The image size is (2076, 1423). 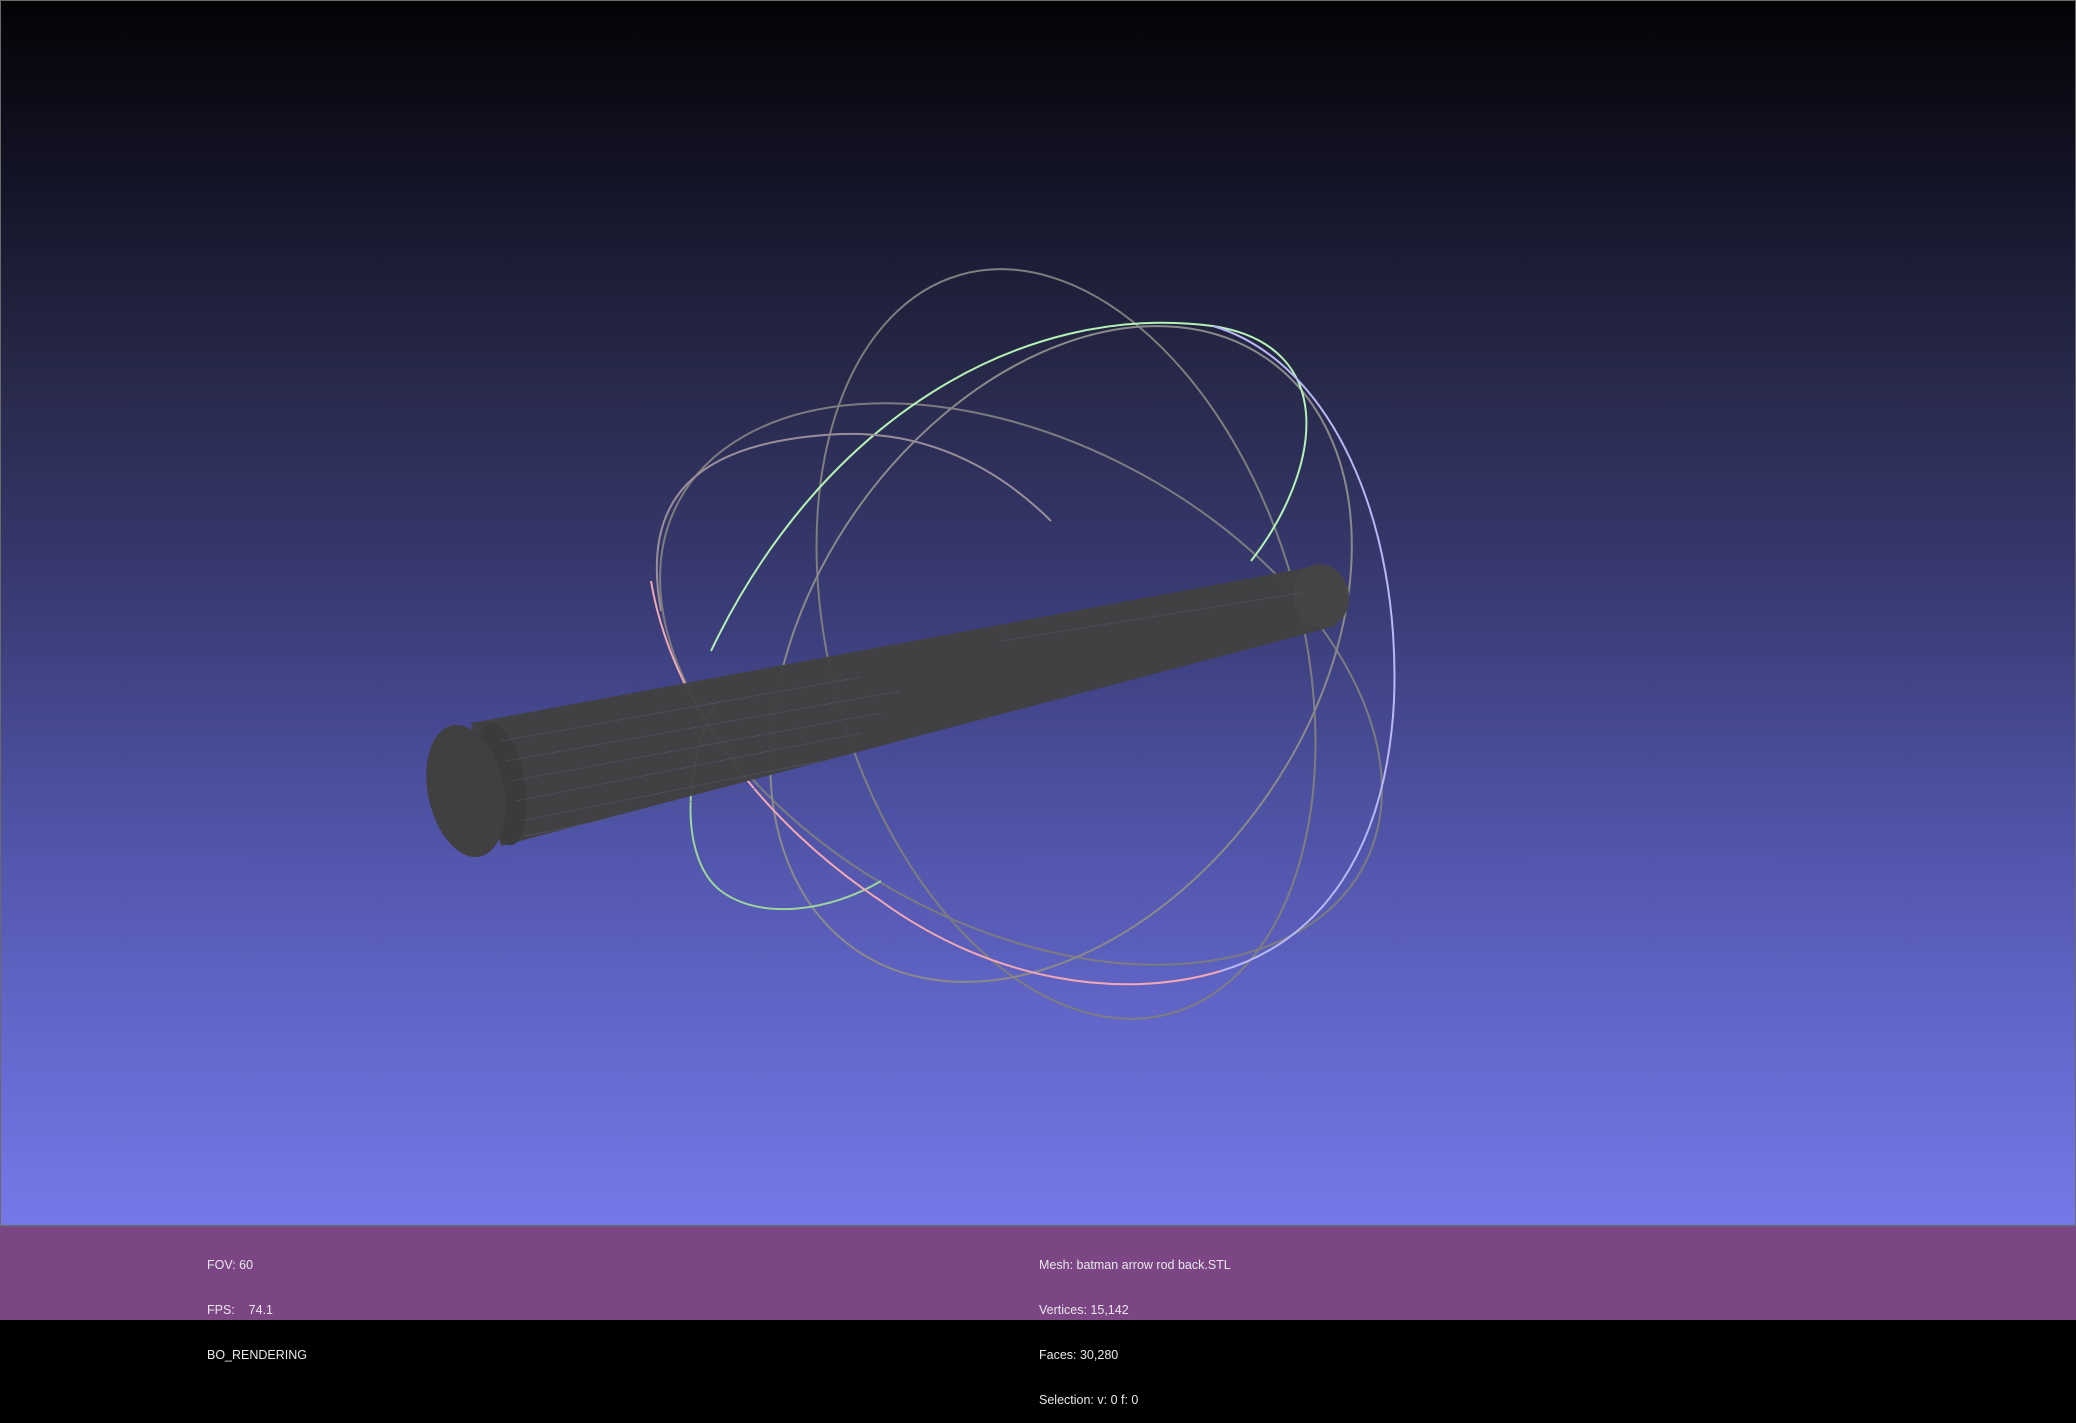 I want to click on fov-label: FOV: 60, so click(x=230, y=1265).